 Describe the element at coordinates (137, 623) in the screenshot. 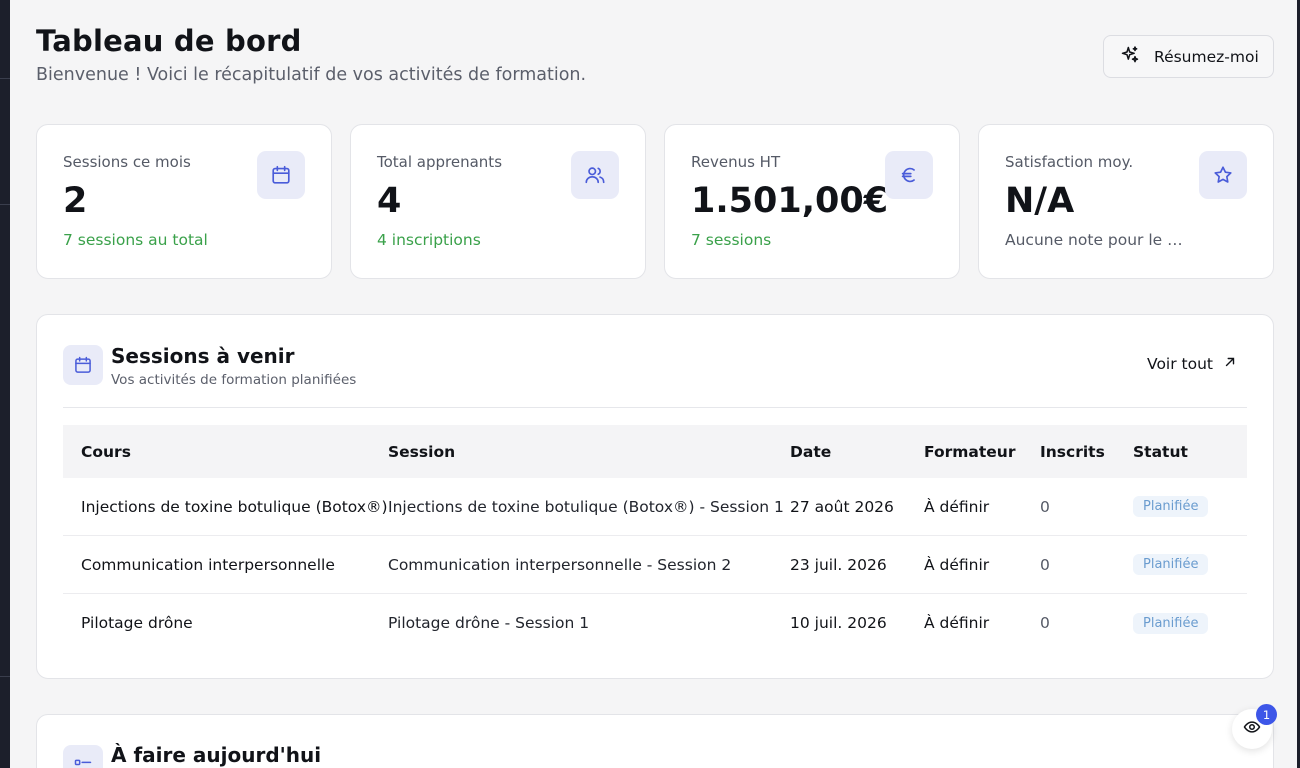

I see `cell-course: Pilotage drône` at that location.